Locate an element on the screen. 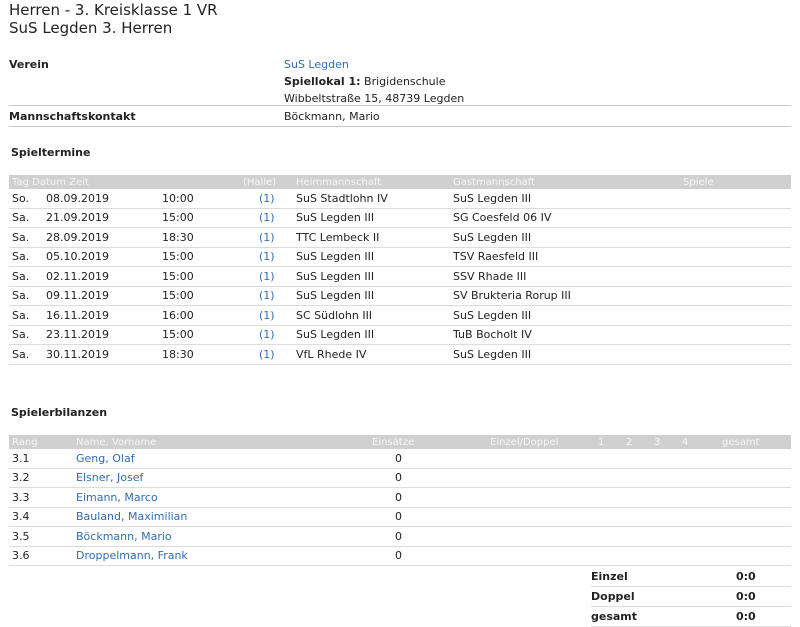 The image size is (800, 627). col-heim: Heimmannschaft is located at coordinates (371, 182).